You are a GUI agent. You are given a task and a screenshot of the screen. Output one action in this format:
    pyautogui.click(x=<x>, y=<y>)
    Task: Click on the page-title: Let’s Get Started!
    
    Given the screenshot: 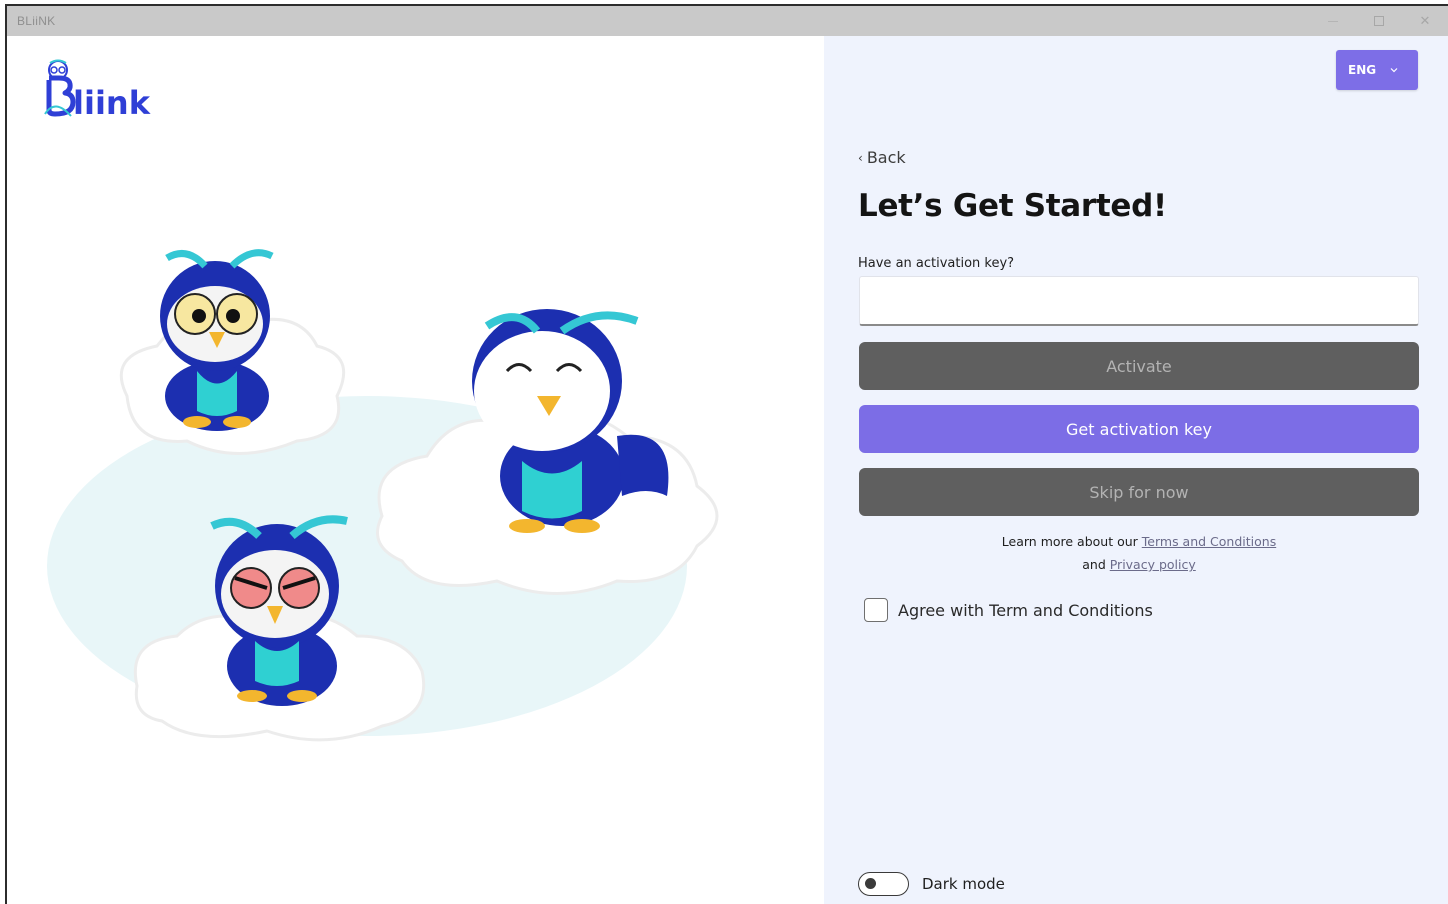 What is the action you would take?
    pyautogui.click(x=1012, y=206)
    